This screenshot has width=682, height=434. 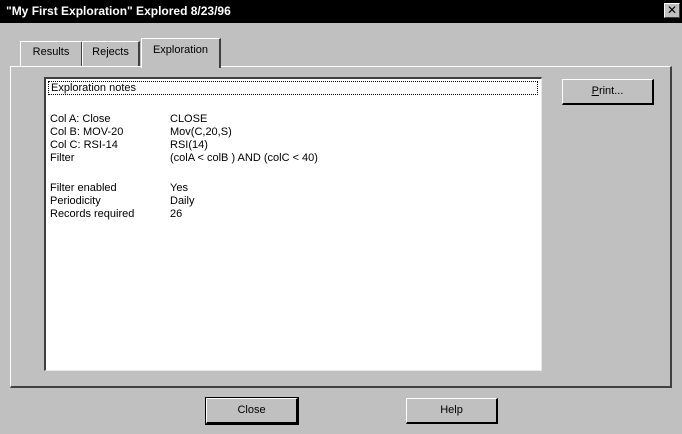 What do you see at coordinates (180, 50) in the screenshot?
I see `tab-exploration-label: Exploration` at bounding box center [180, 50].